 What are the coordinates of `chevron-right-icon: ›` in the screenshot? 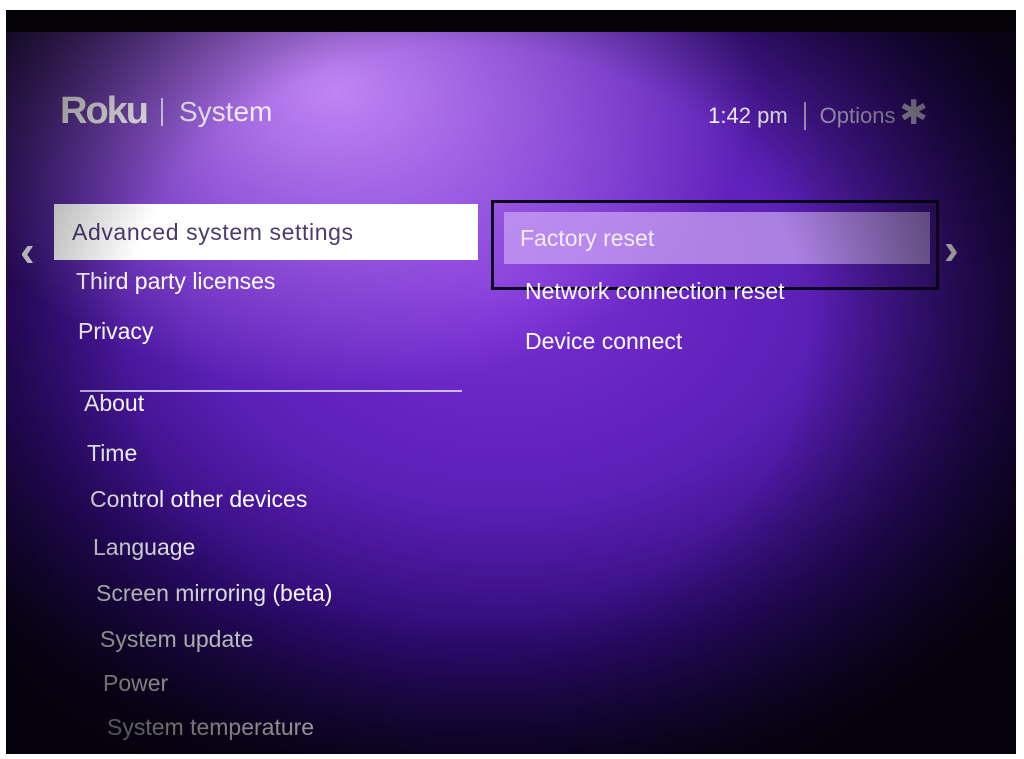 It's located at (951, 250).